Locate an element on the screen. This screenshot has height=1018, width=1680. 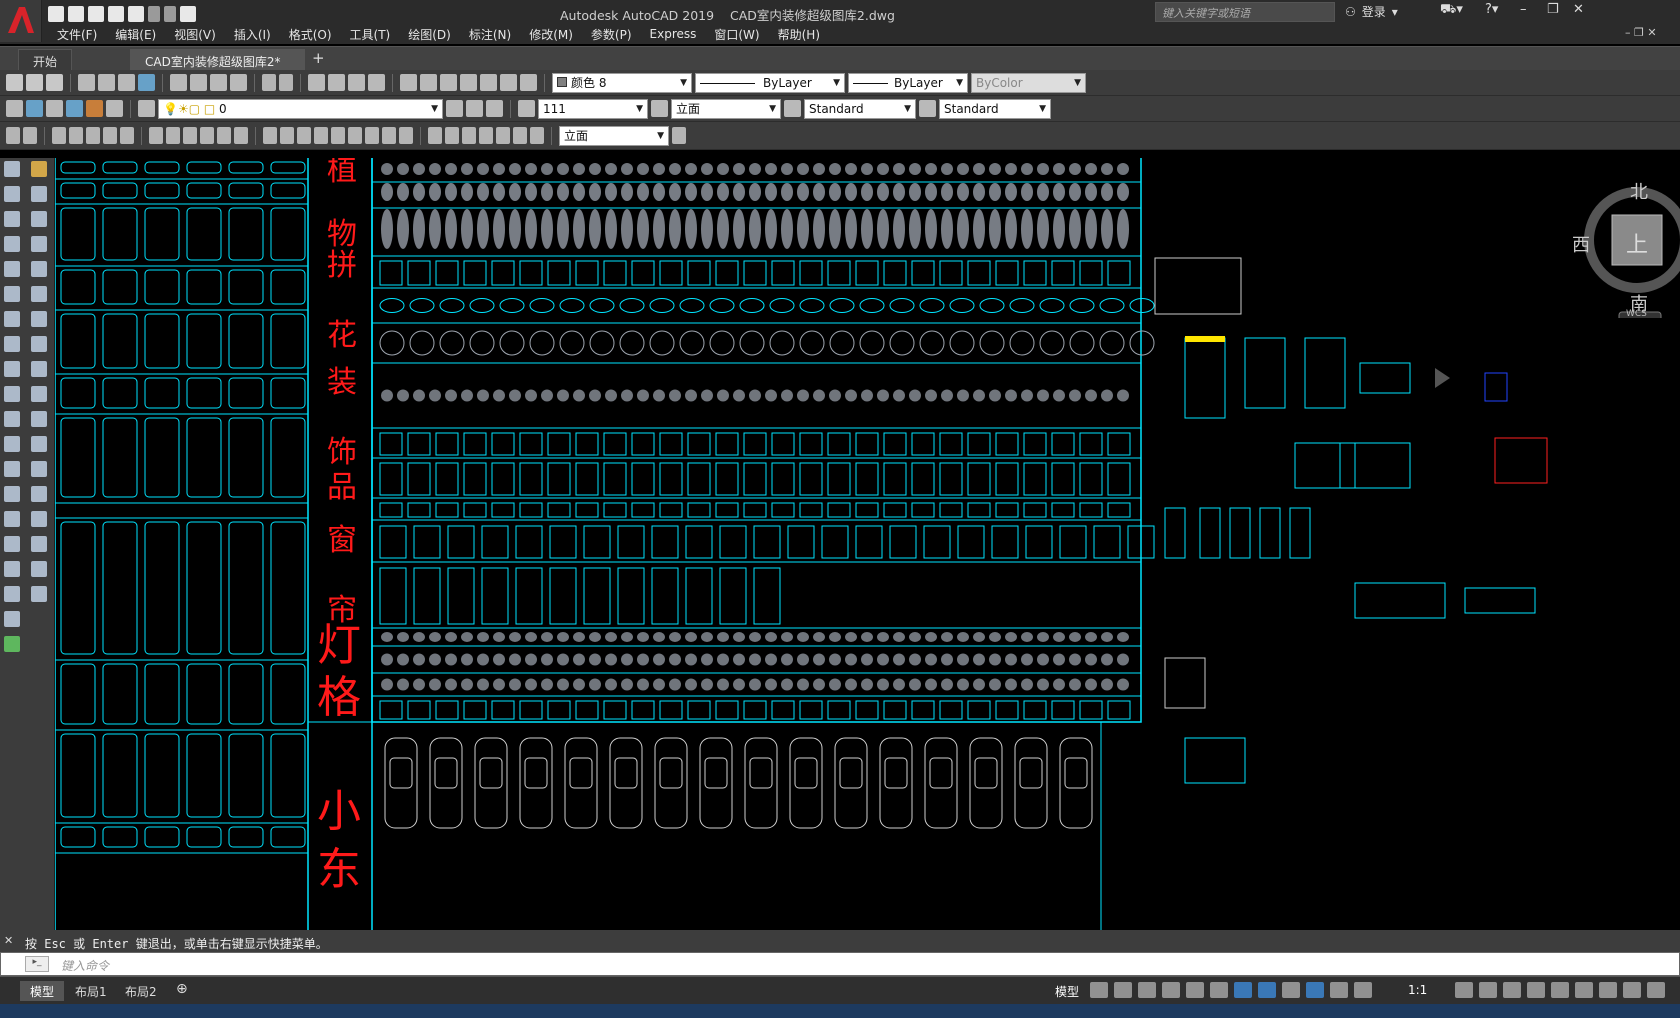
markup-icon is located at coordinates (488, 82).